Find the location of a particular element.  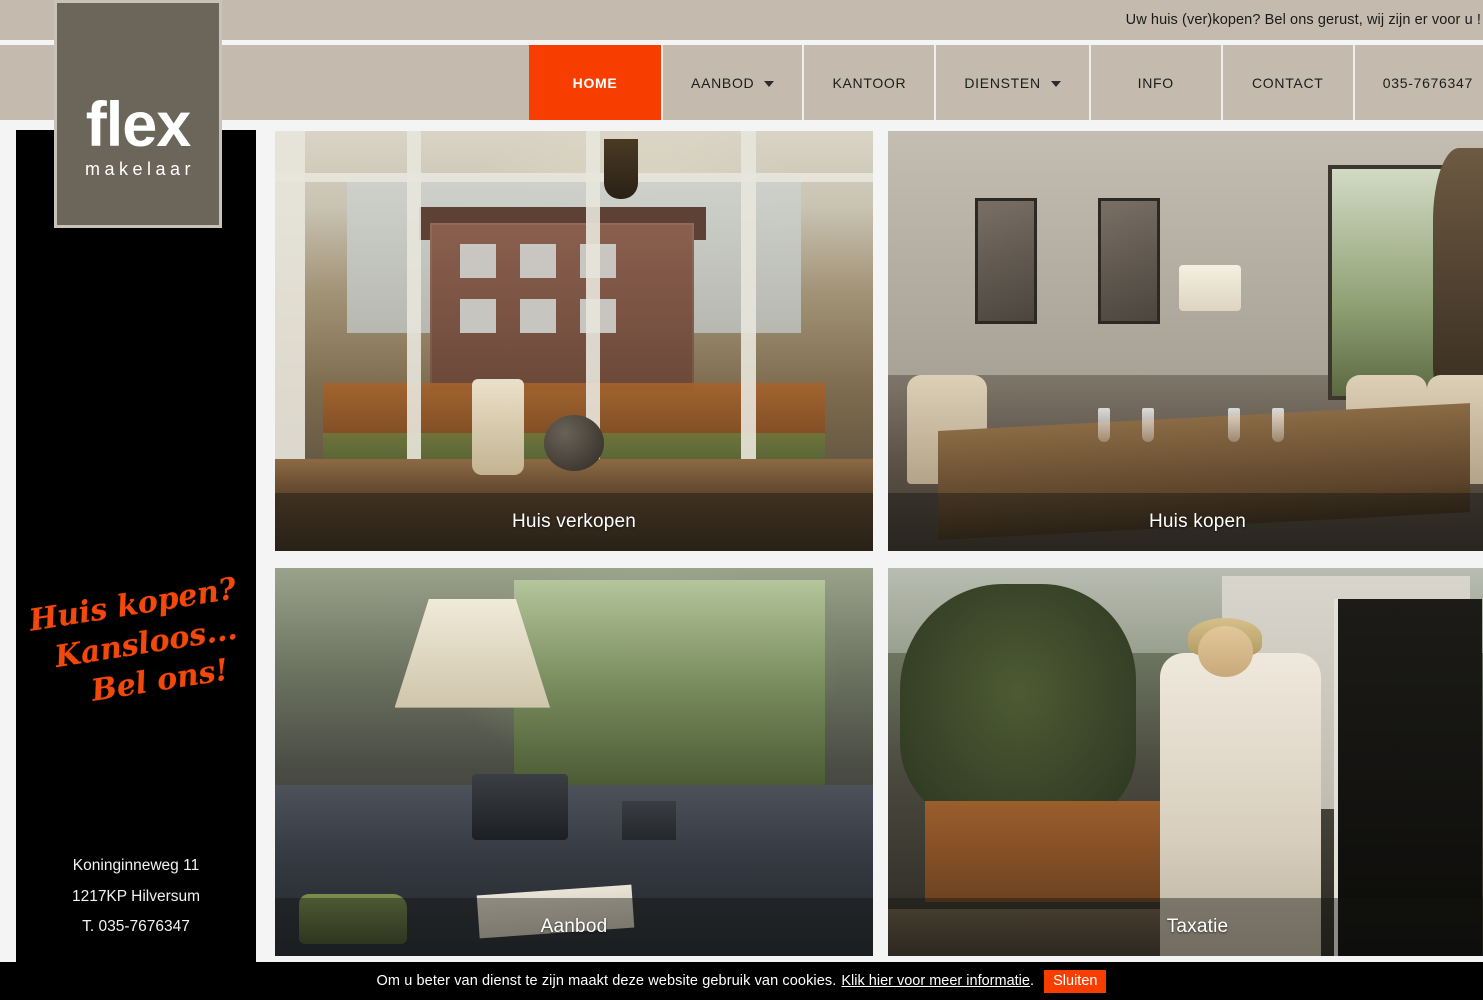

address-street: Koninginneweg 11 is located at coordinates (136, 866).